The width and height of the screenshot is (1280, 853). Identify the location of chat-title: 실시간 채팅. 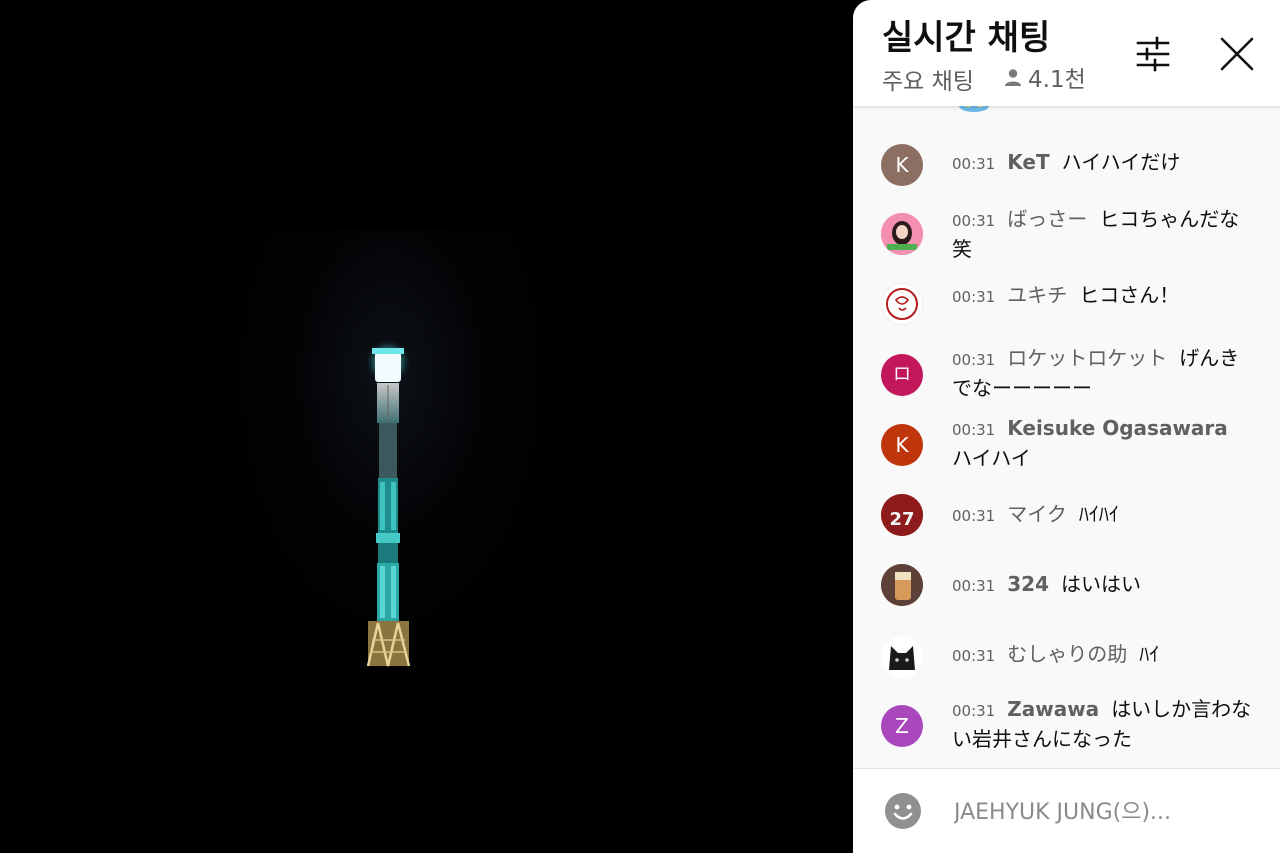
(966, 38).